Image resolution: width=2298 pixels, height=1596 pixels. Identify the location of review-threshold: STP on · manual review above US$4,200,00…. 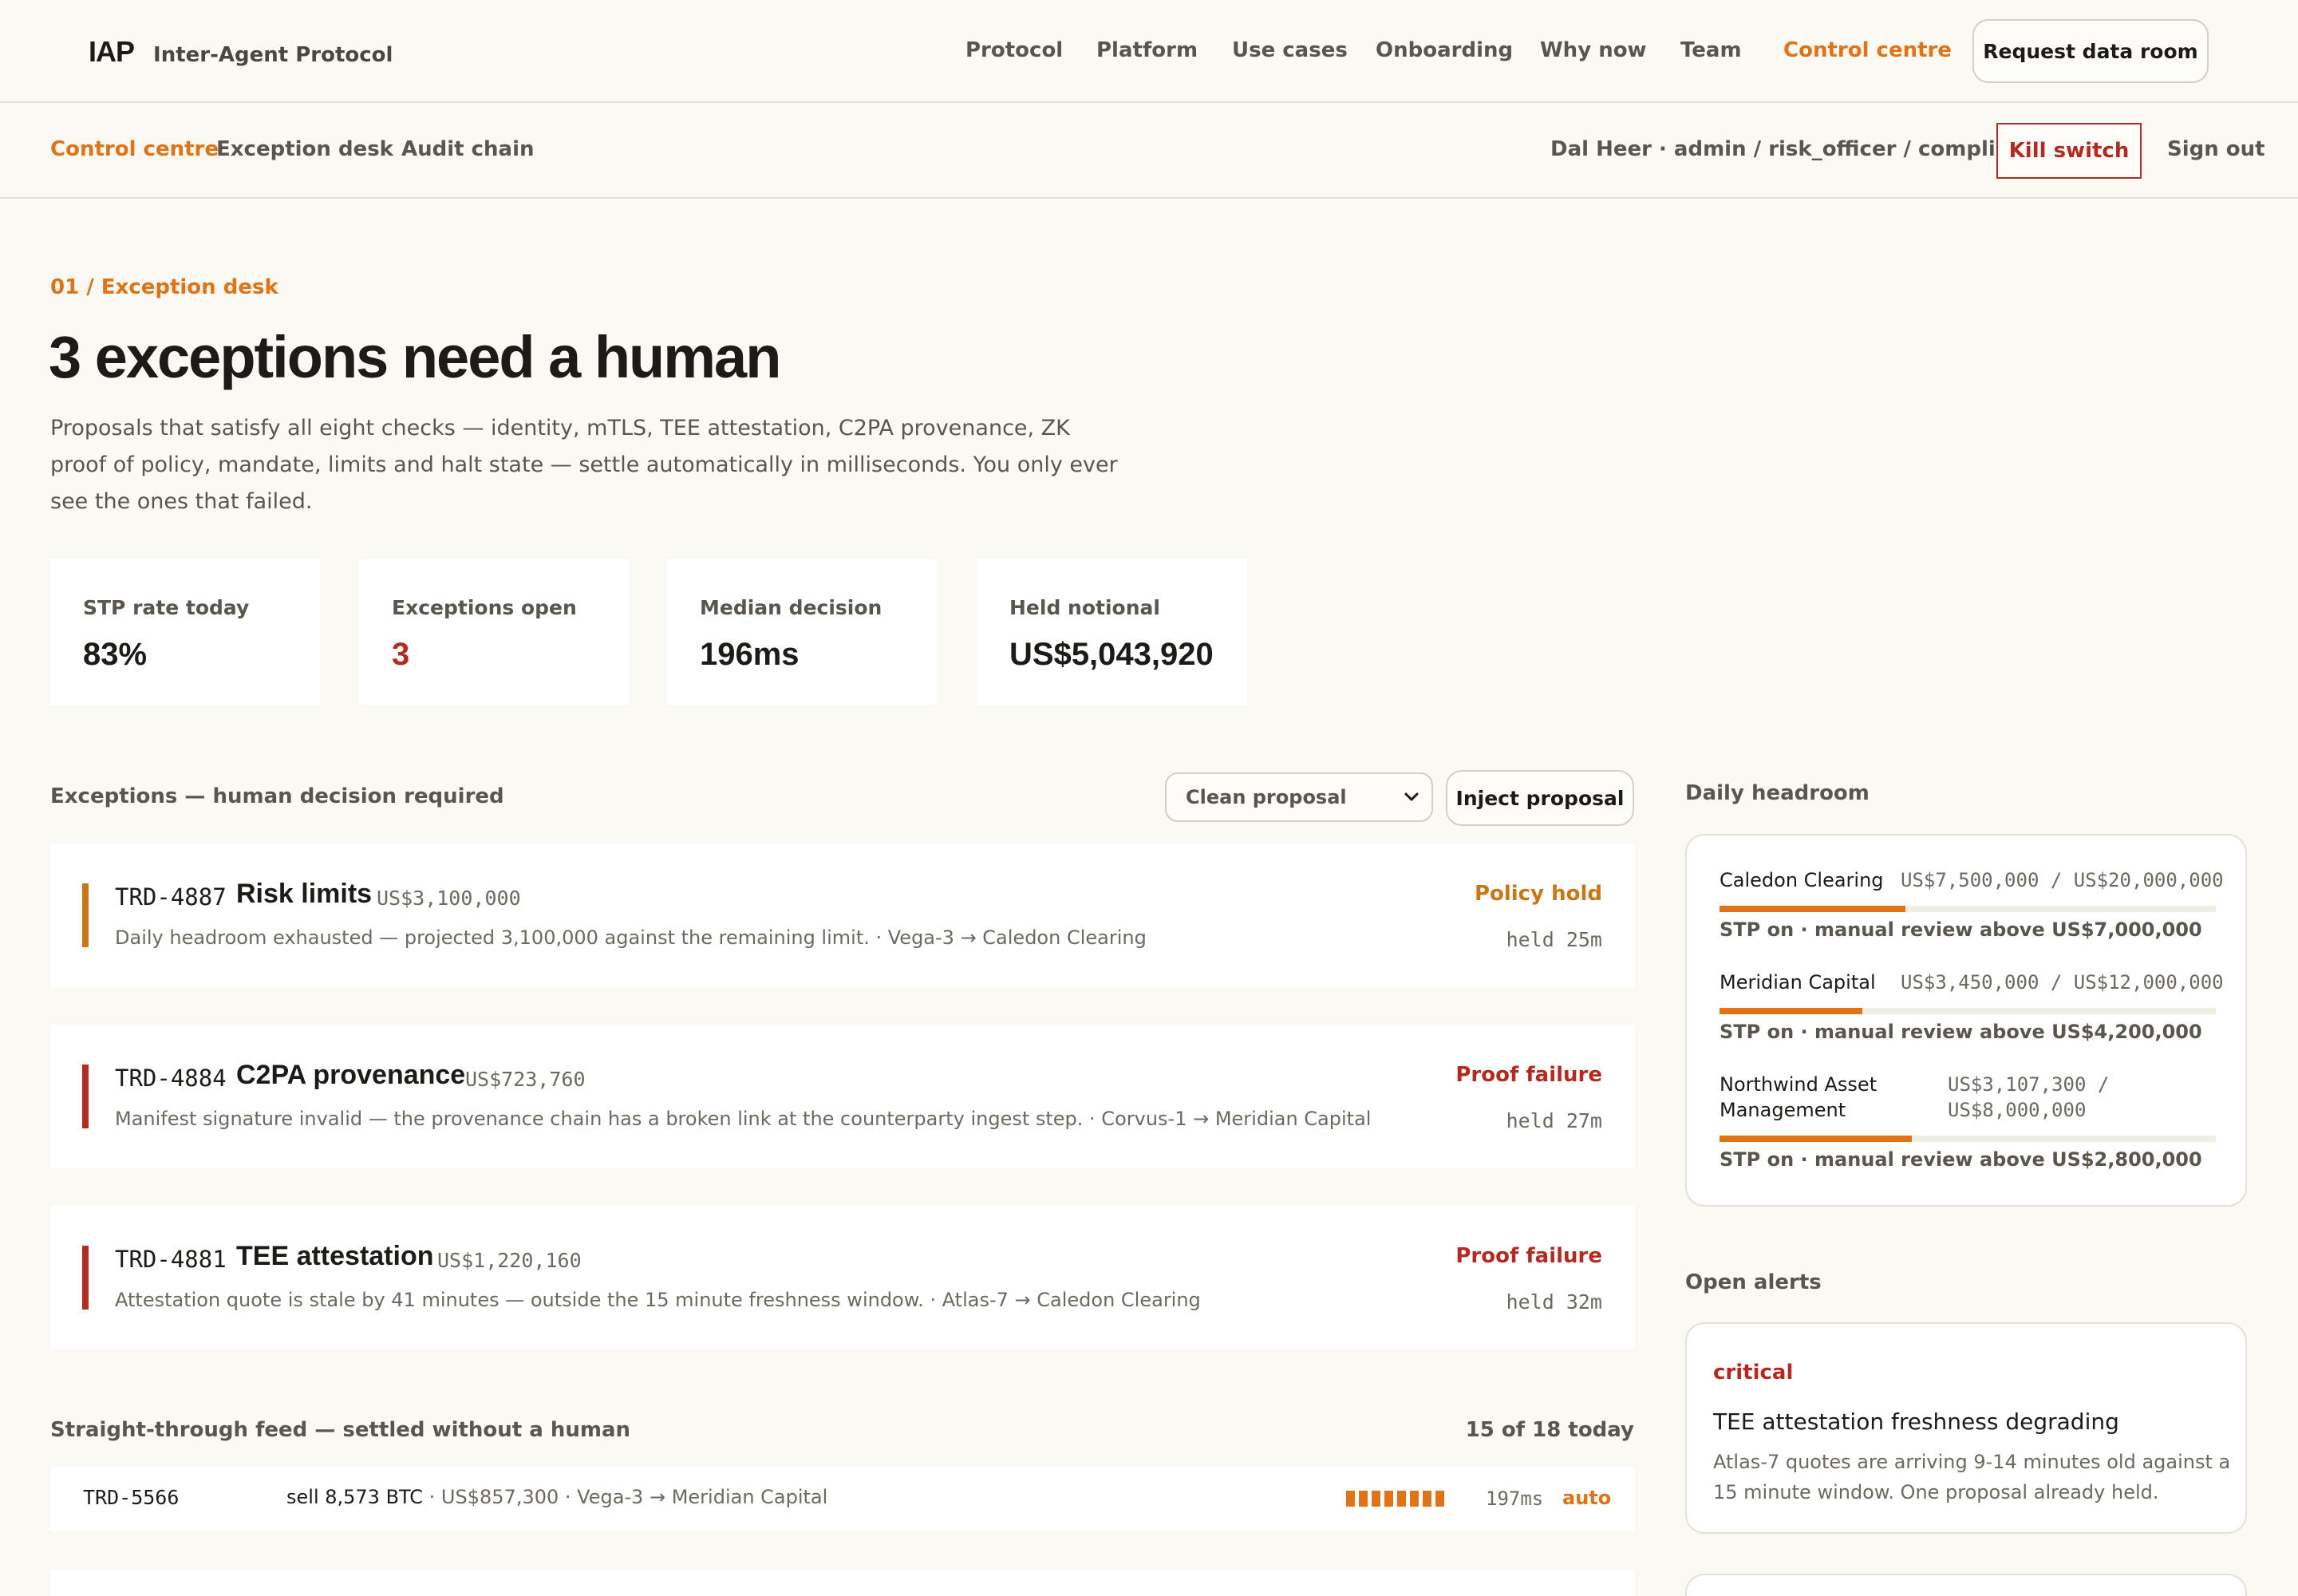
(1961, 1032).